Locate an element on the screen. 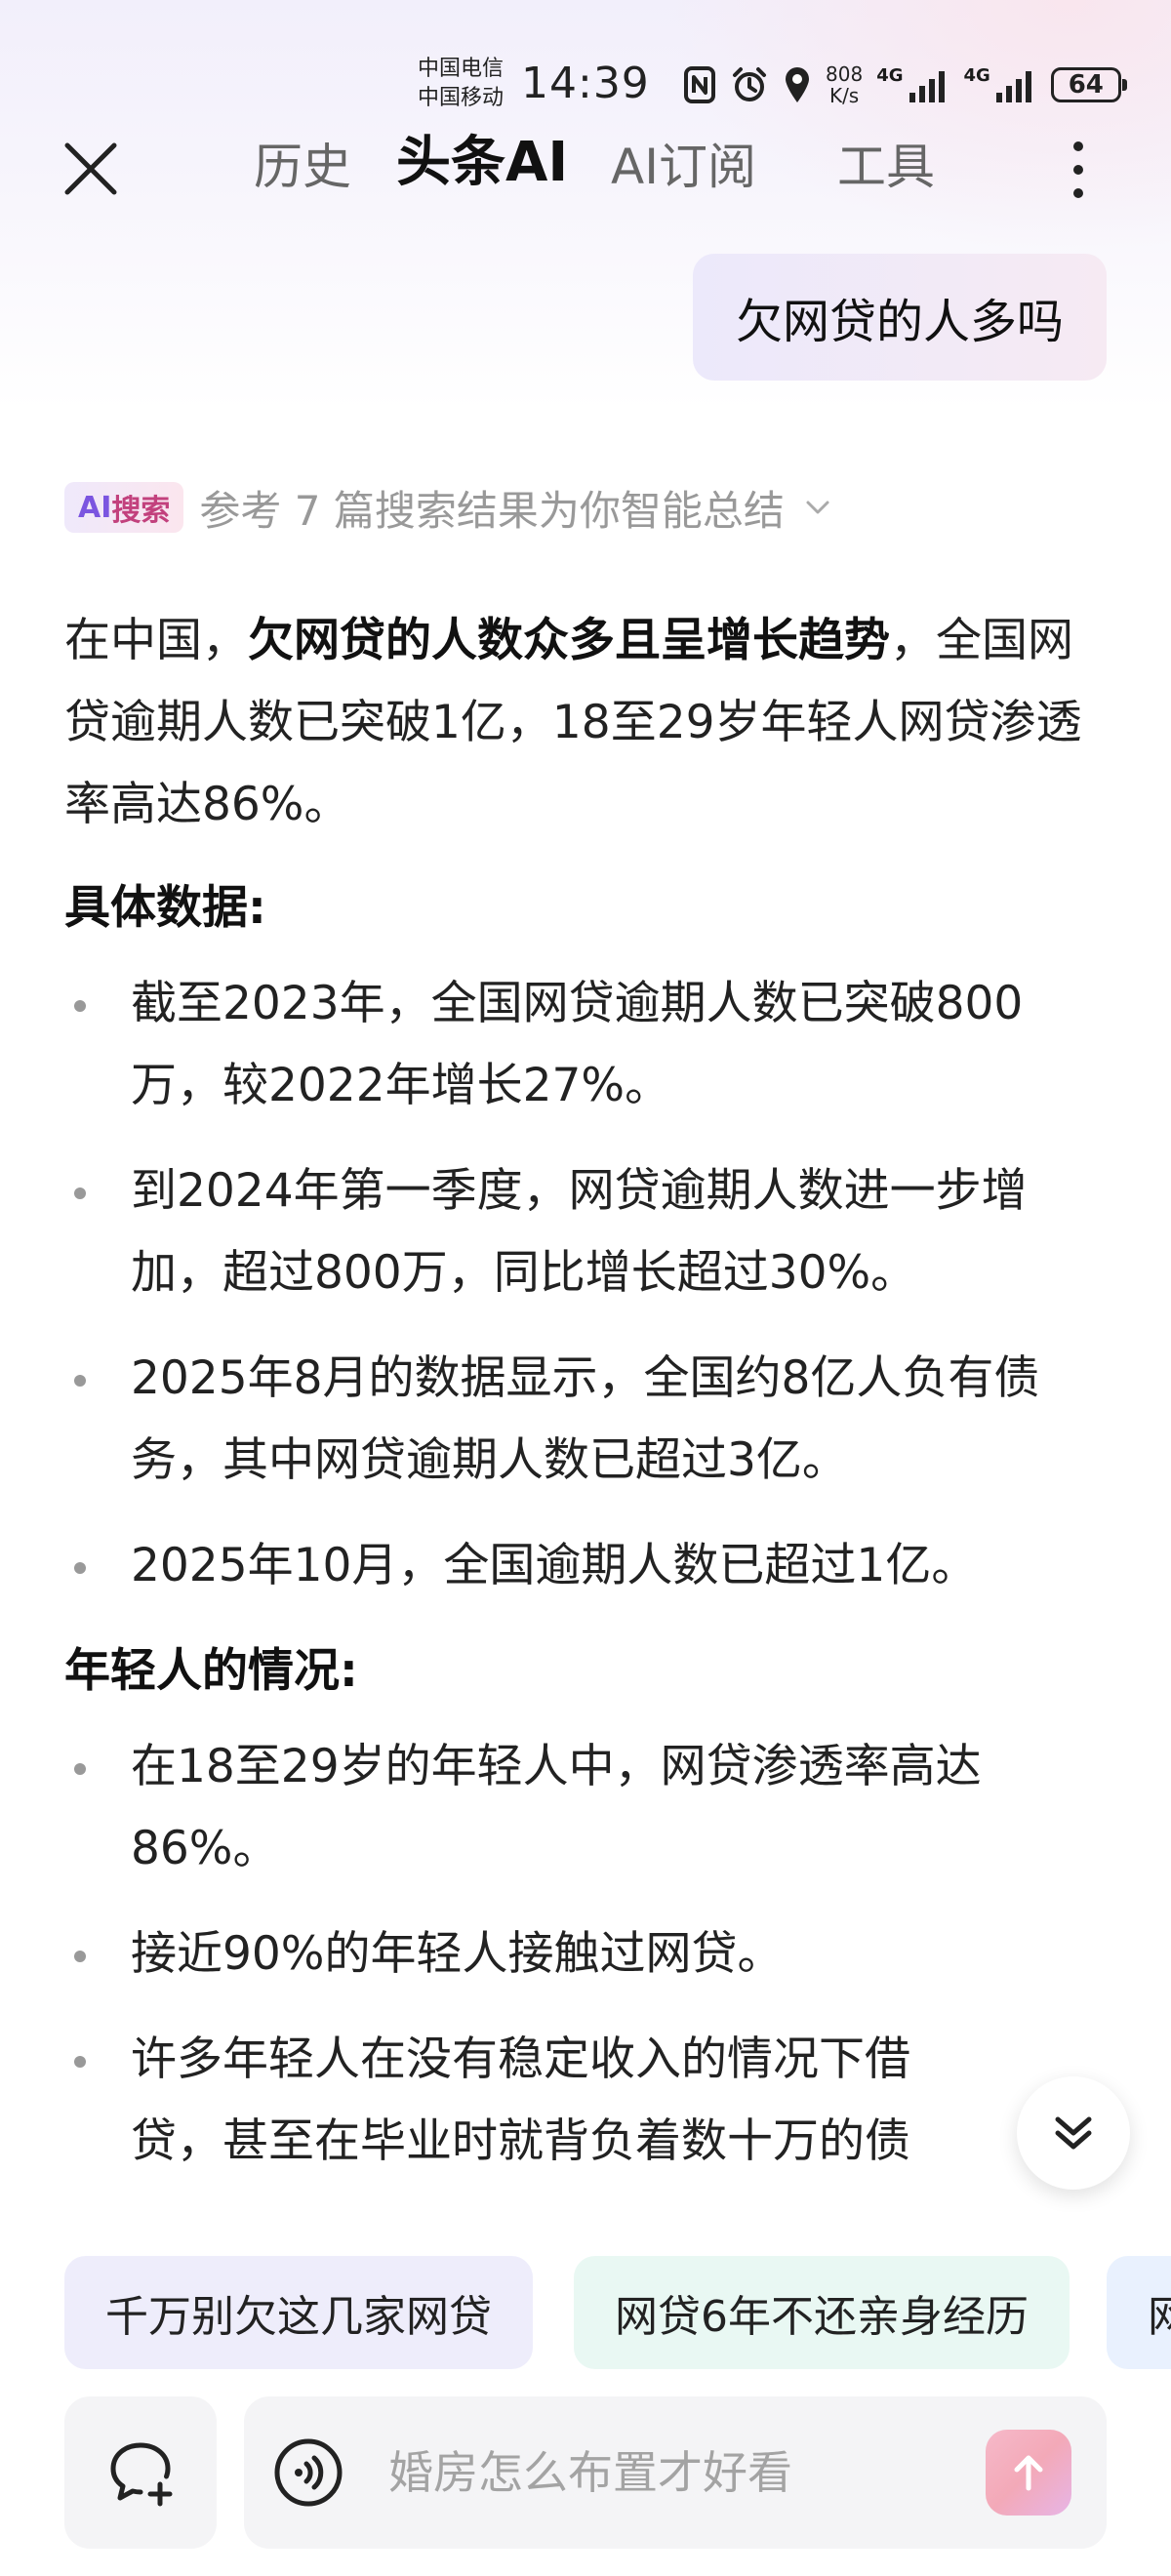 This screenshot has height=2576, width=1171. scroll-to-bottom-button is located at coordinates (1073, 2133).